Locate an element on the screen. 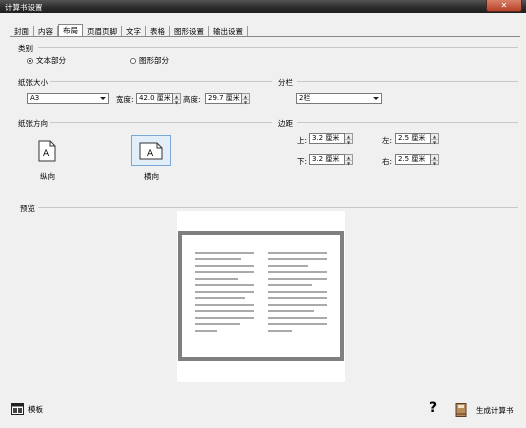  radio-graphics-part: 图形部分 is located at coordinates (149, 60).